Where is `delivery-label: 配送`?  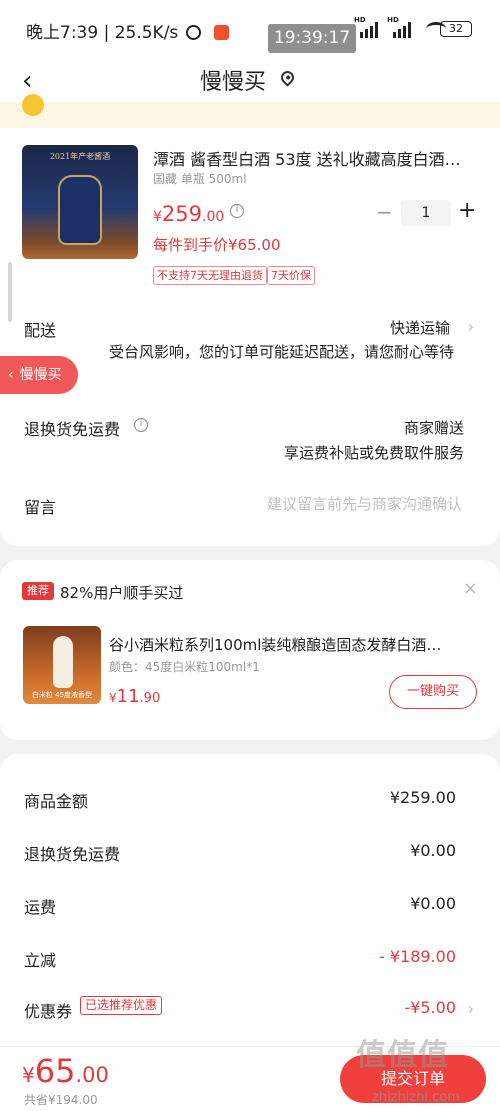
delivery-label: 配送 is located at coordinates (40, 330).